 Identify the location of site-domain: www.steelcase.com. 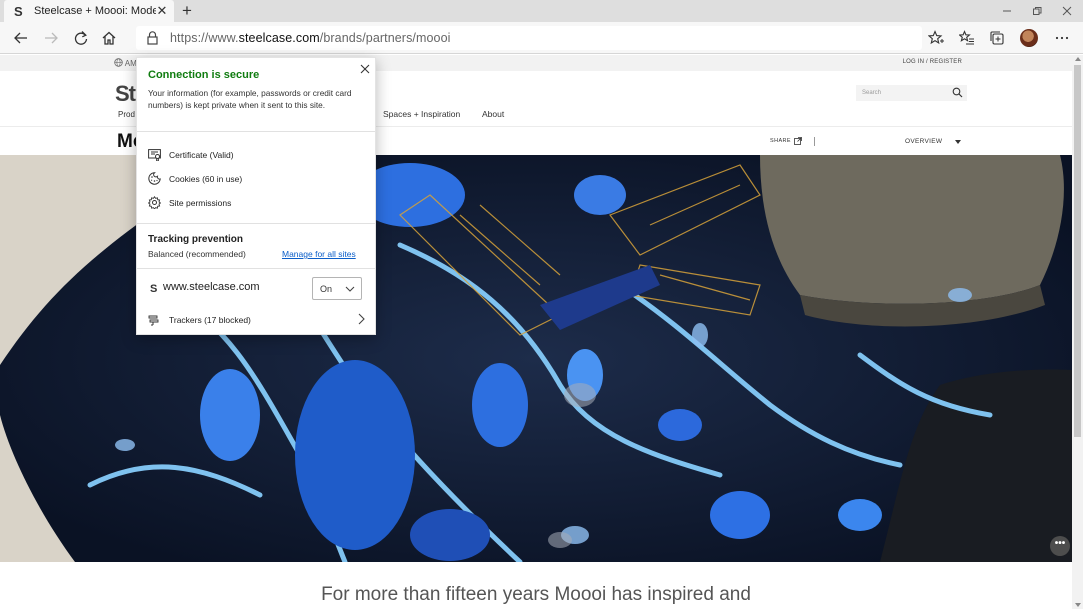
(211, 287).